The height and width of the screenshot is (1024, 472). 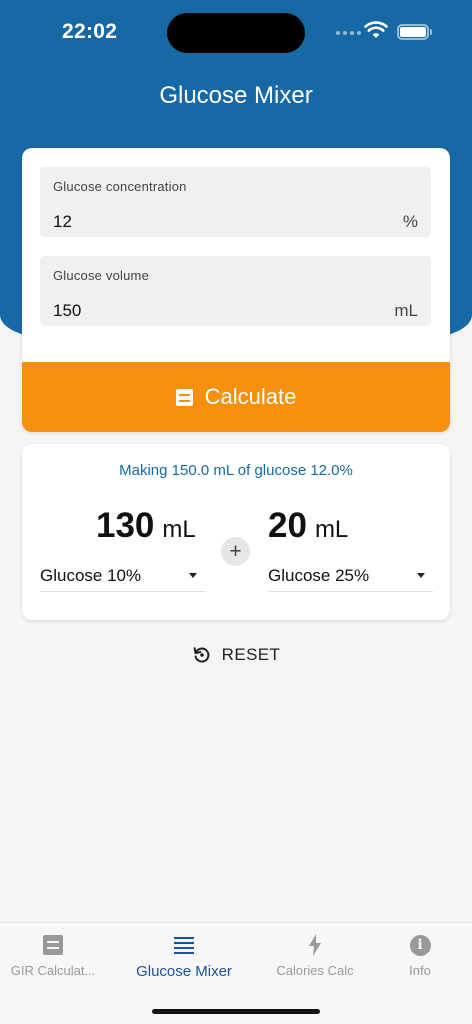 What do you see at coordinates (236, 33) in the screenshot?
I see `dynamic-island` at bounding box center [236, 33].